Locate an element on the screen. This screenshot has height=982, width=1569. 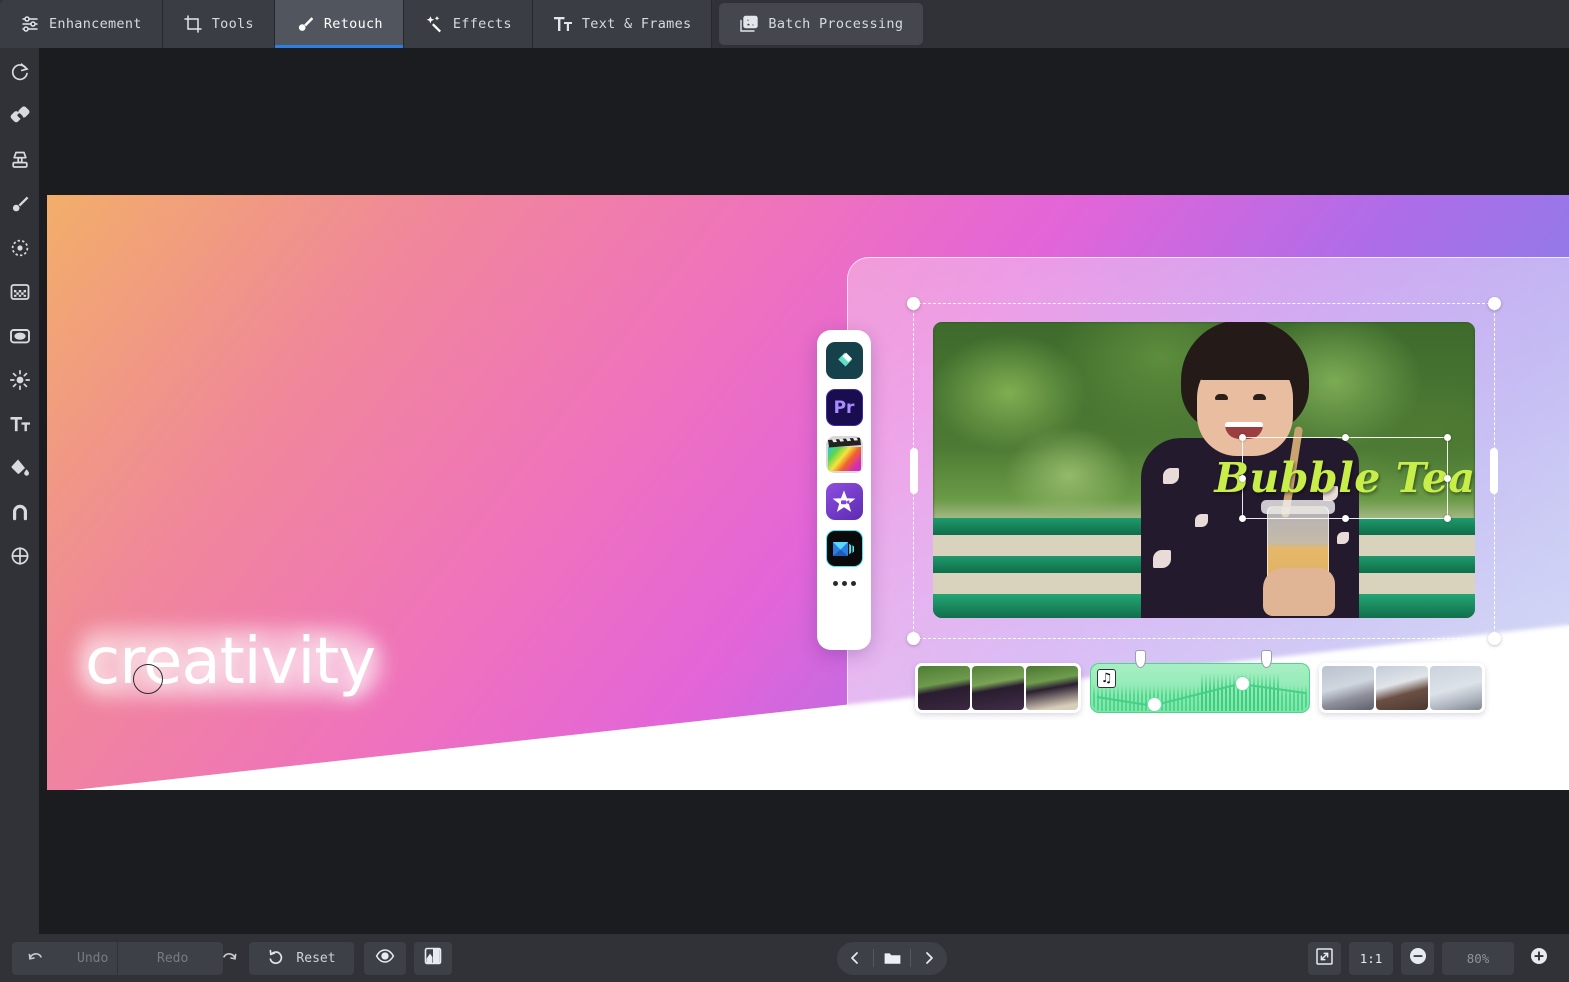
tab-tools: Tools is located at coordinates (218, 24).